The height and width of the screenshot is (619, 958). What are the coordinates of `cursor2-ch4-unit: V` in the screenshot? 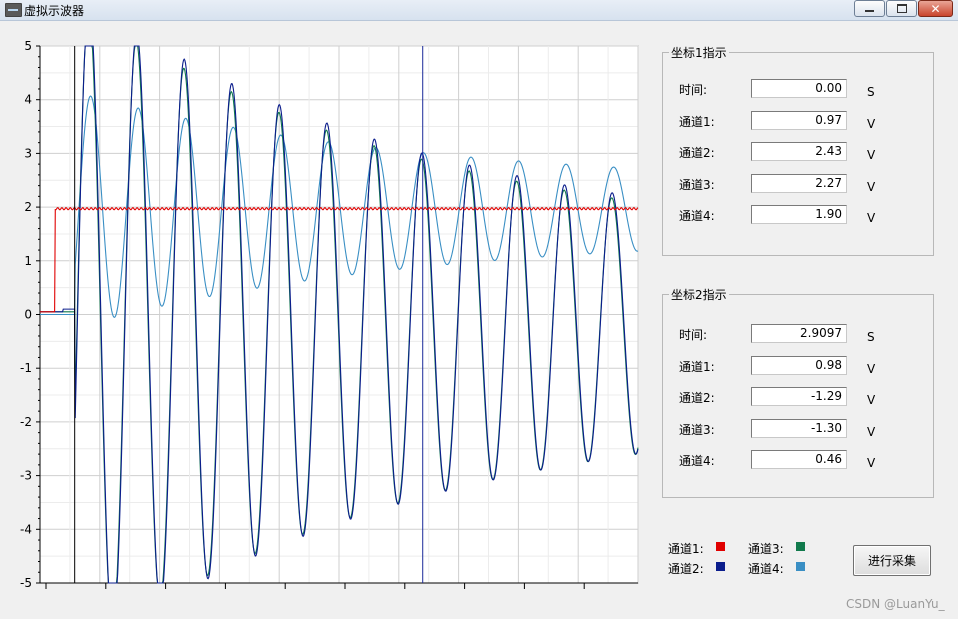 It's located at (871, 463).